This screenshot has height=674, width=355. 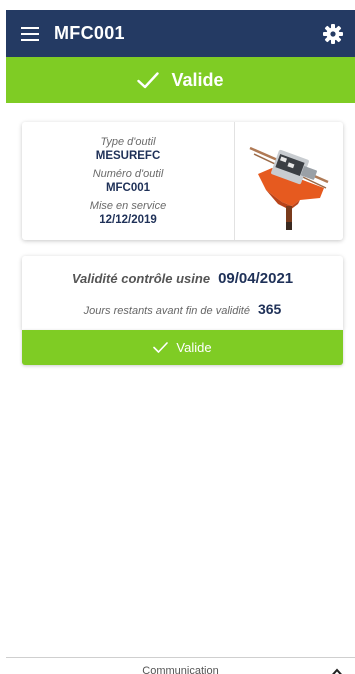 I want to click on service-date-label: Mise en service, so click(x=128, y=205).